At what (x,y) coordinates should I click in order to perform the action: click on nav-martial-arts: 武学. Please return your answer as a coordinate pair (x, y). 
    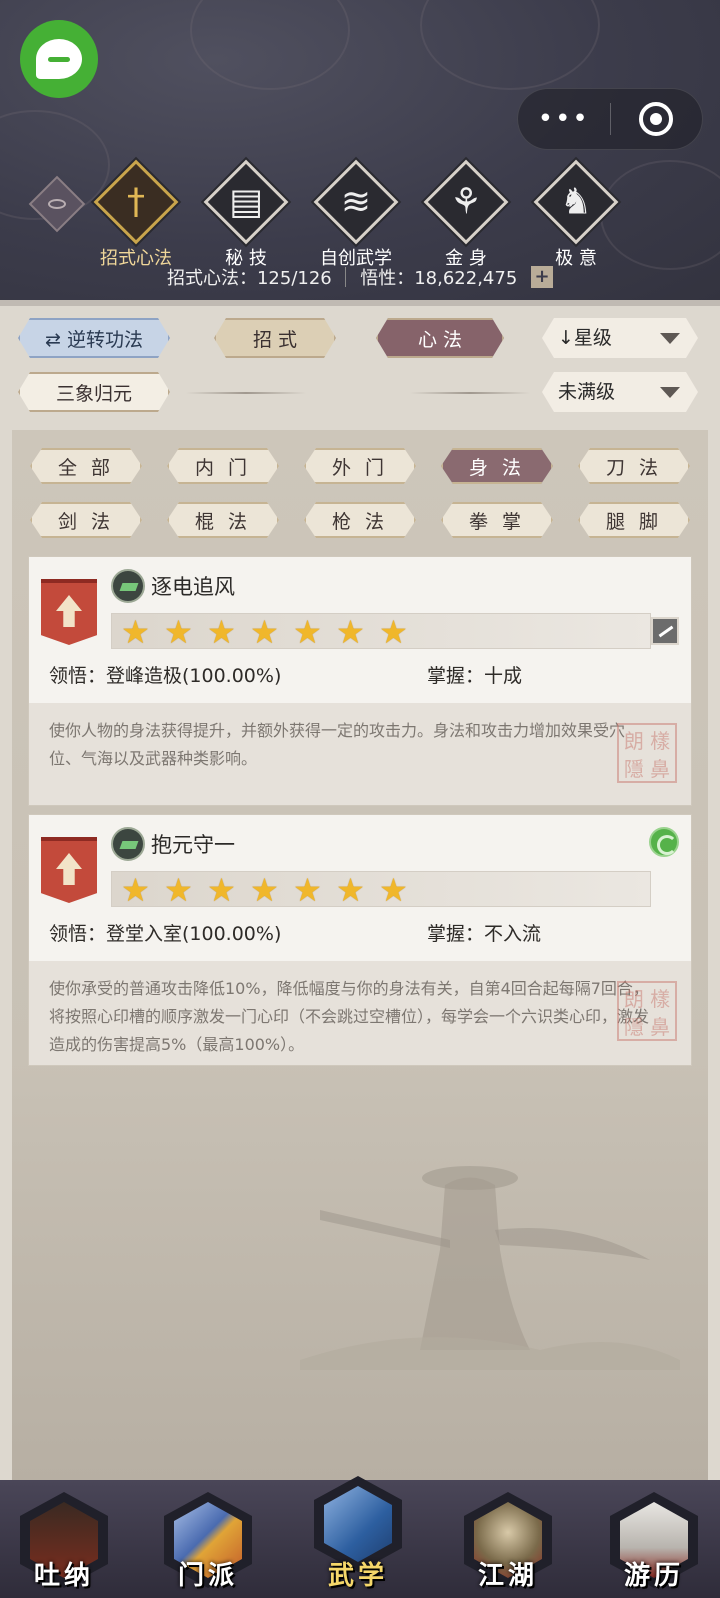
    Looking at the image, I should click on (358, 1534).